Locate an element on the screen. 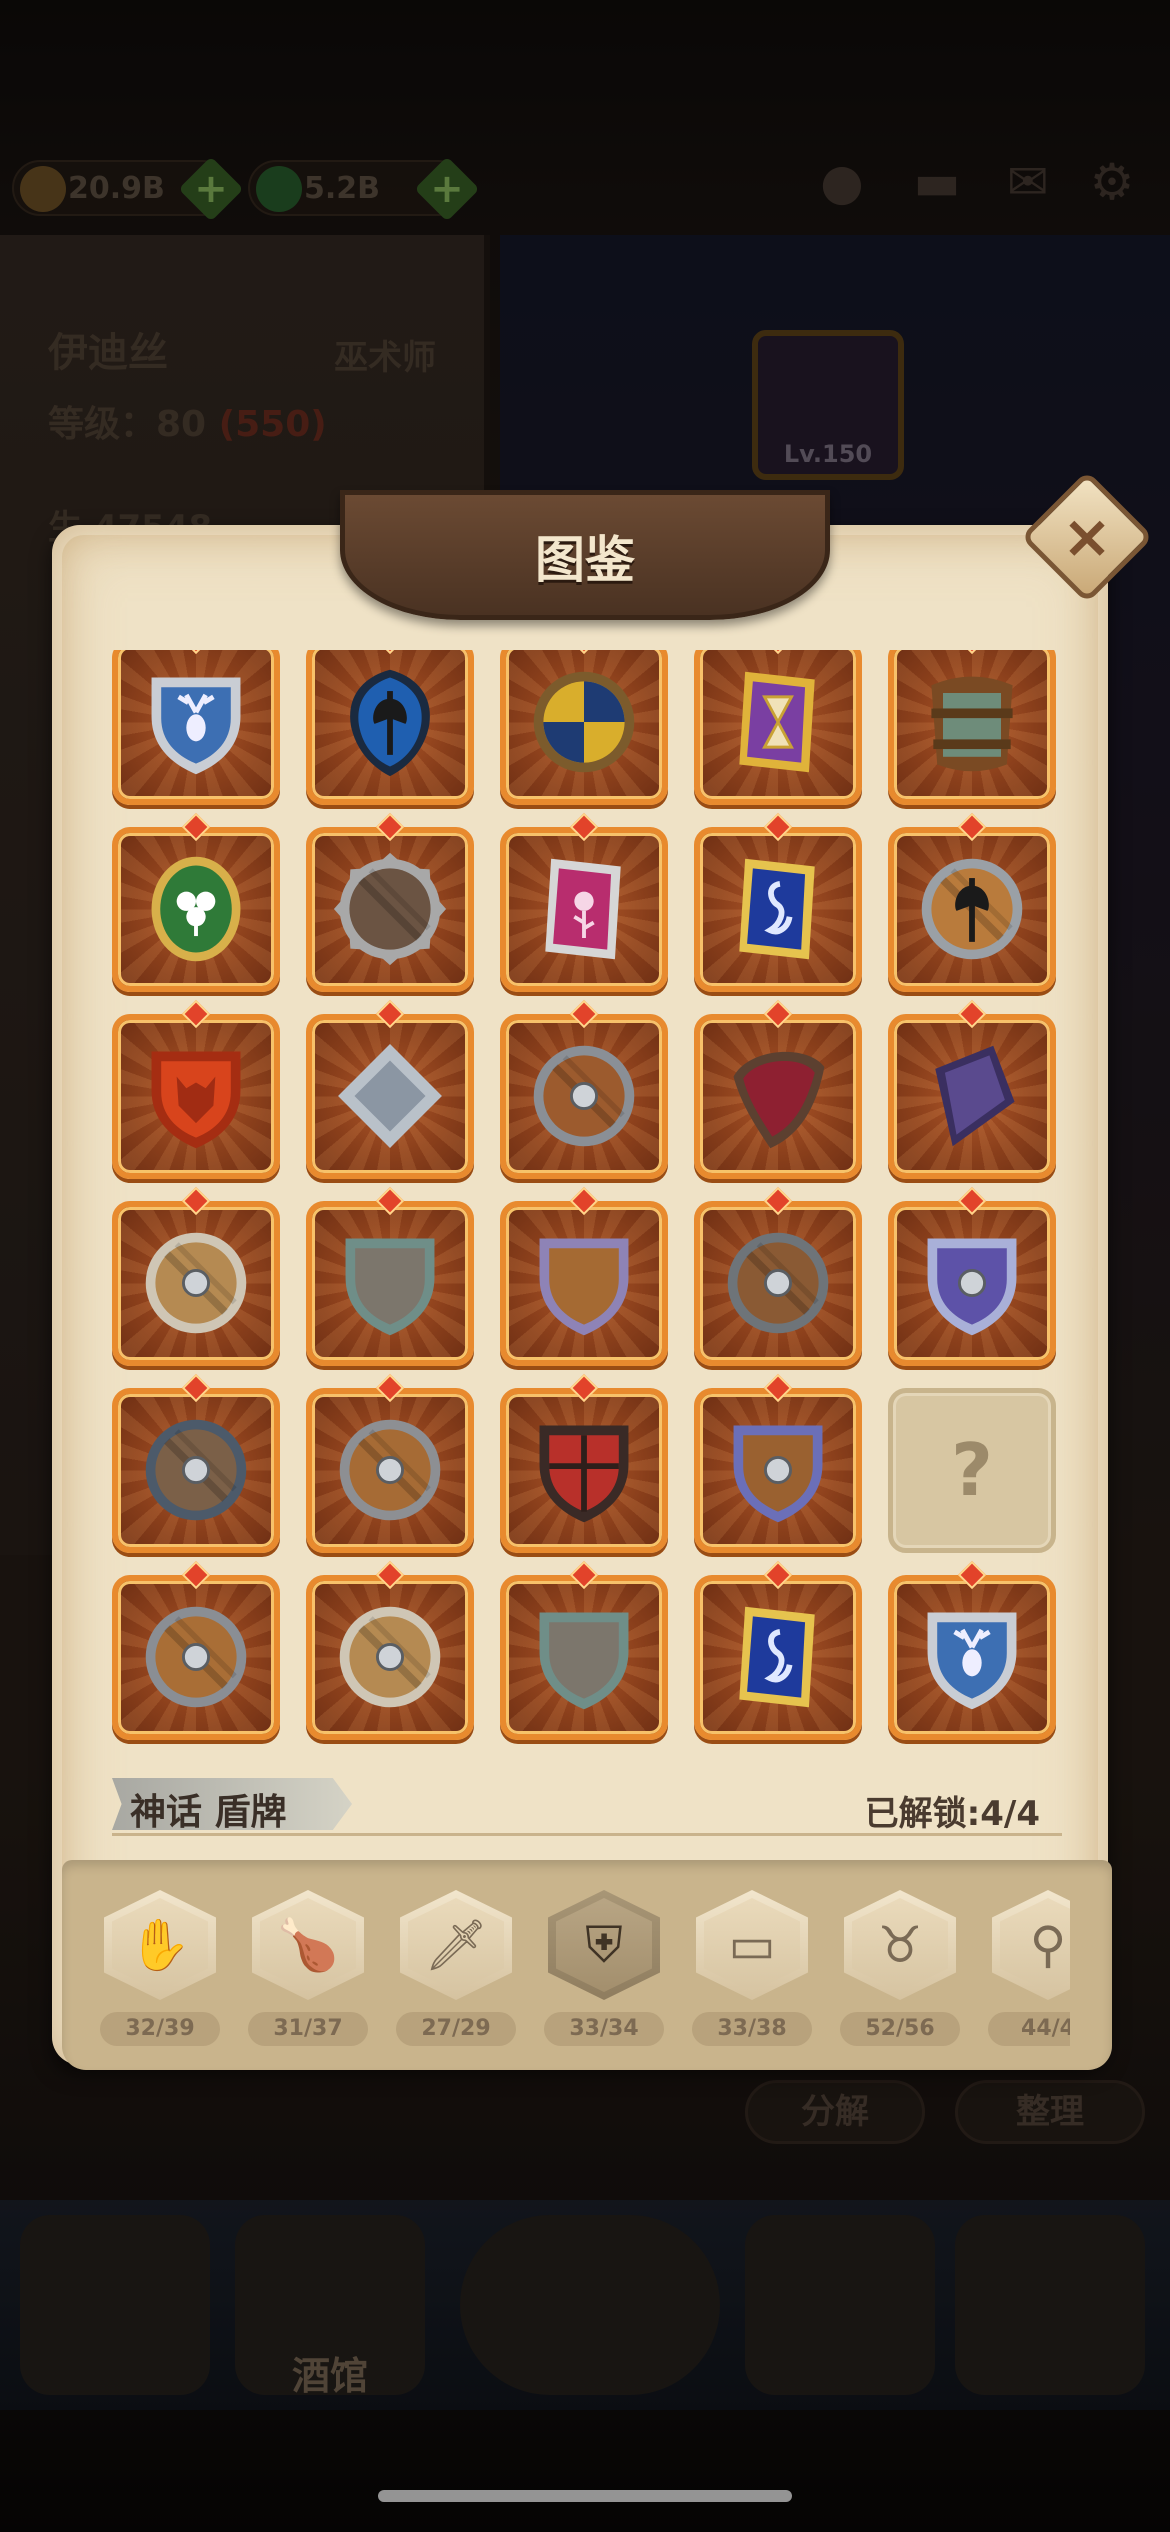 This screenshot has width=1170, height=2532. book-icon: ▭ is located at coordinates (752, 1945).